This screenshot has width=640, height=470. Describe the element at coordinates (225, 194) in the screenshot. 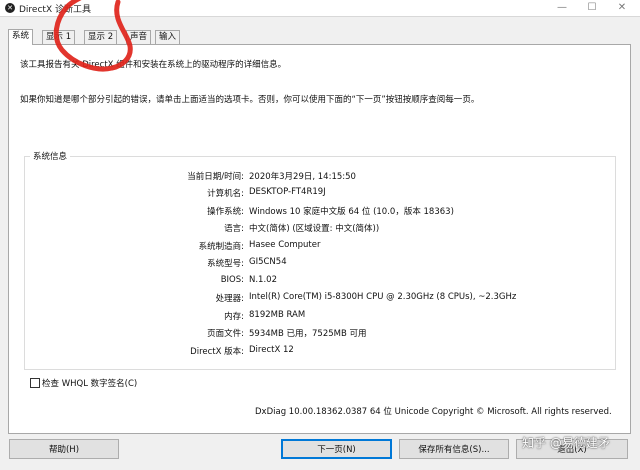

I see `info-label: 计算机名:` at that location.